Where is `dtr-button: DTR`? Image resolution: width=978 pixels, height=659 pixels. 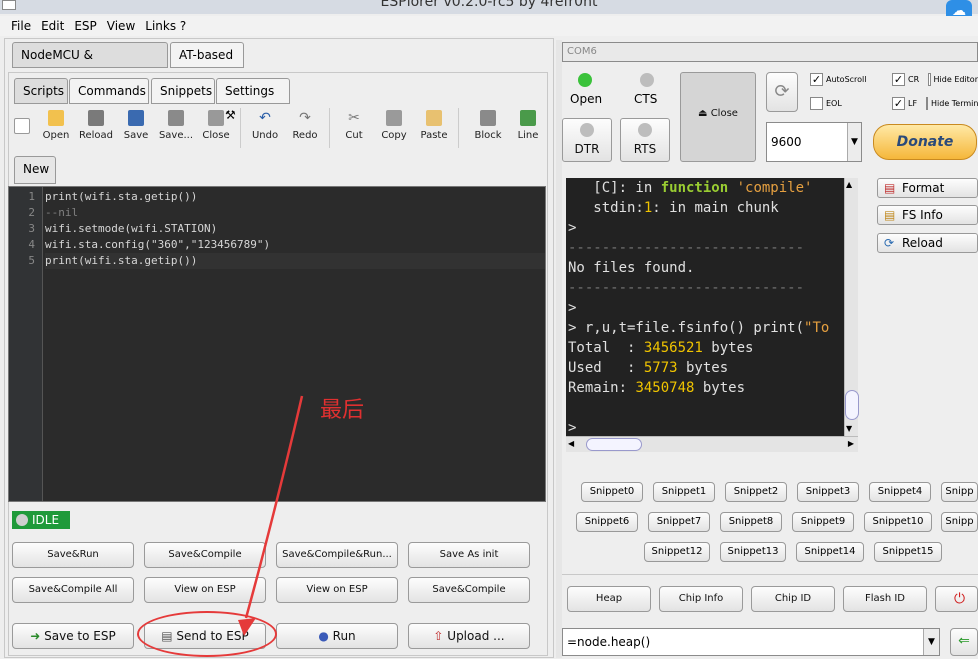 dtr-button: DTR is located at coordinates (587, 140).